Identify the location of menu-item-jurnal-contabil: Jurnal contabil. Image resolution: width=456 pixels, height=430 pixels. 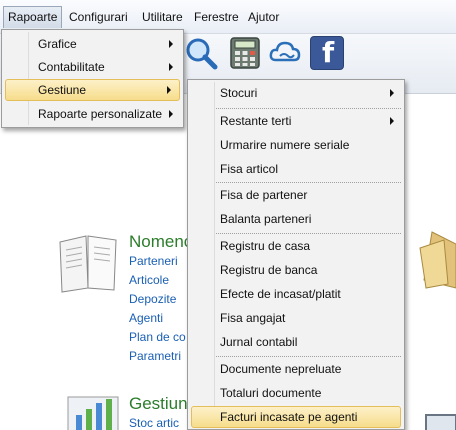
(296, 342).